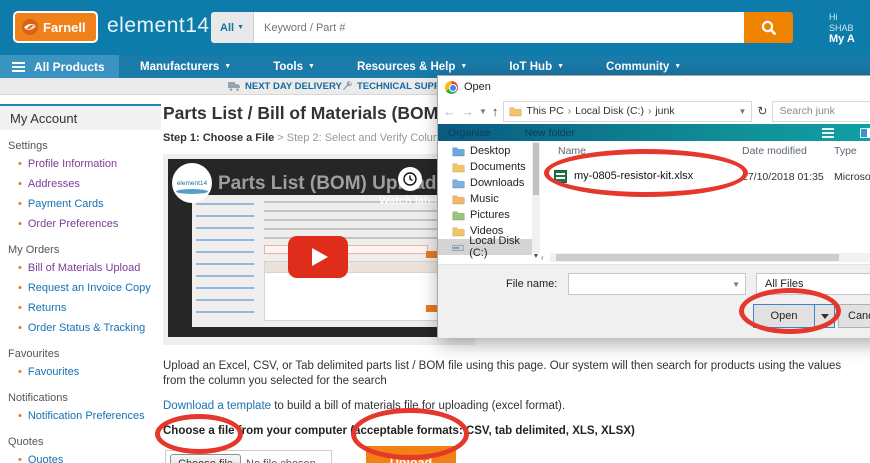 This screenshot has width=870, height=463. What do you see at coordinates (494, 247) in the screenshot?
I see `place-label: Local Disk (C:)` at bounding box center [494, 247].